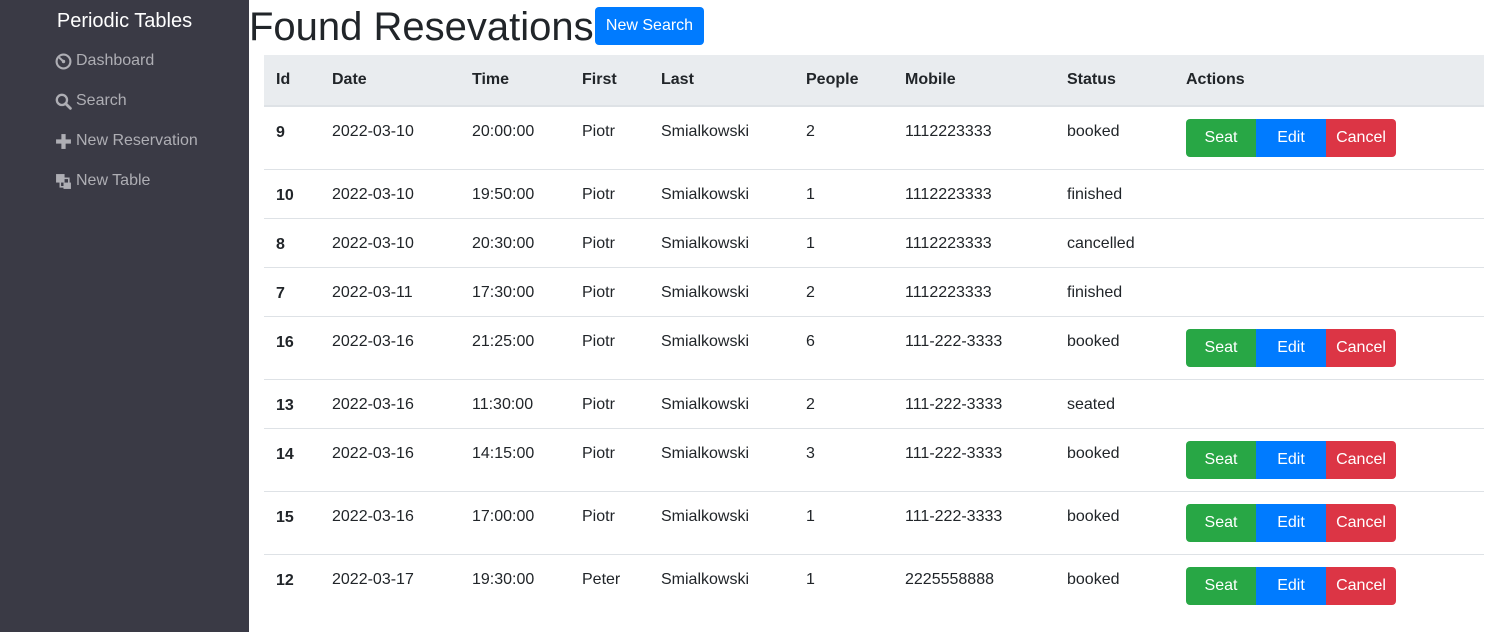 This screenshot has width=1499, height=632. Describe the element at coordinates (101, 100) in the screenshot. I see `sidebar-item-label: Search` at that location.